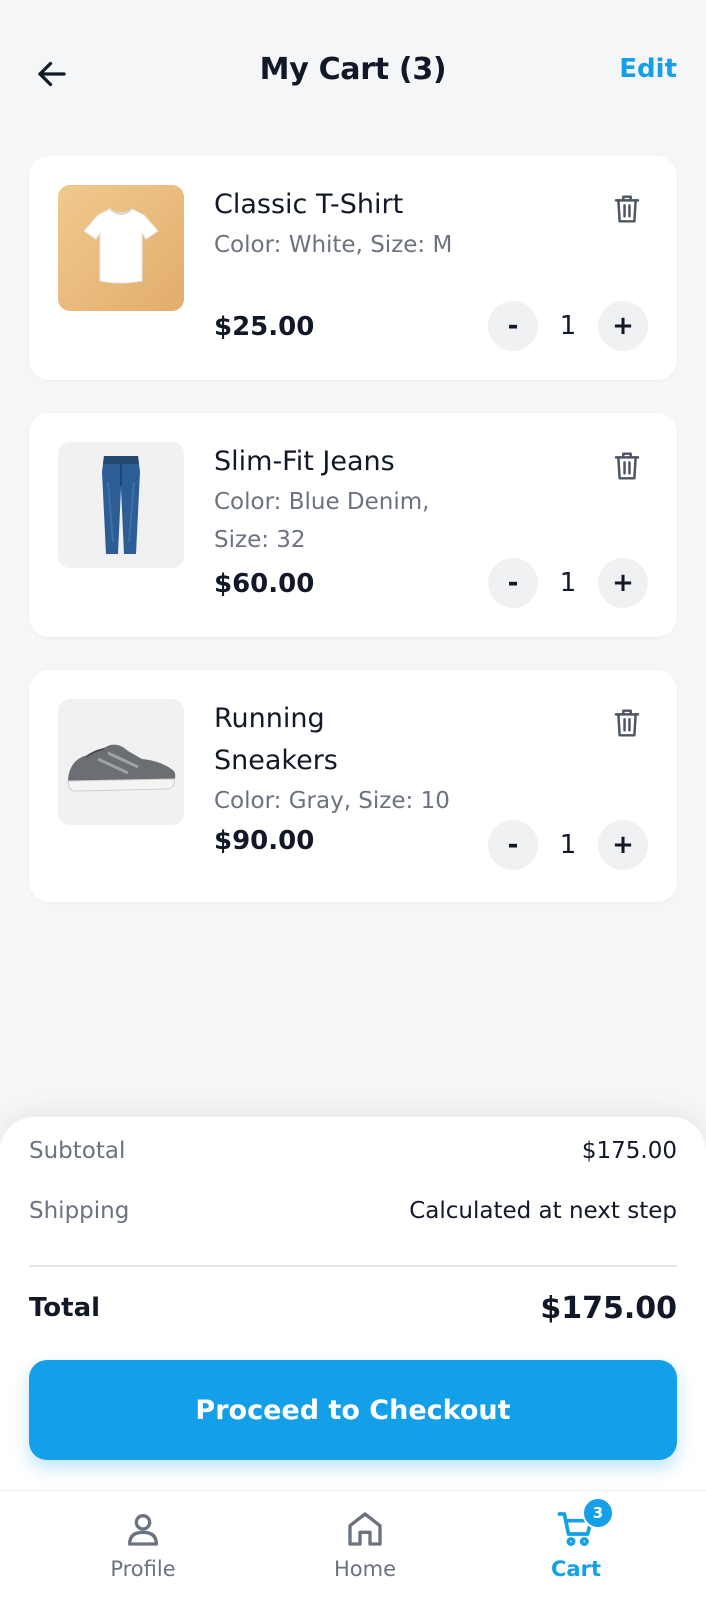 The image size is (706, 1601). What do you see at coordinates (142, 1530) in the screenshot?
I see `user-icon` at bounding box center [142, 1530].